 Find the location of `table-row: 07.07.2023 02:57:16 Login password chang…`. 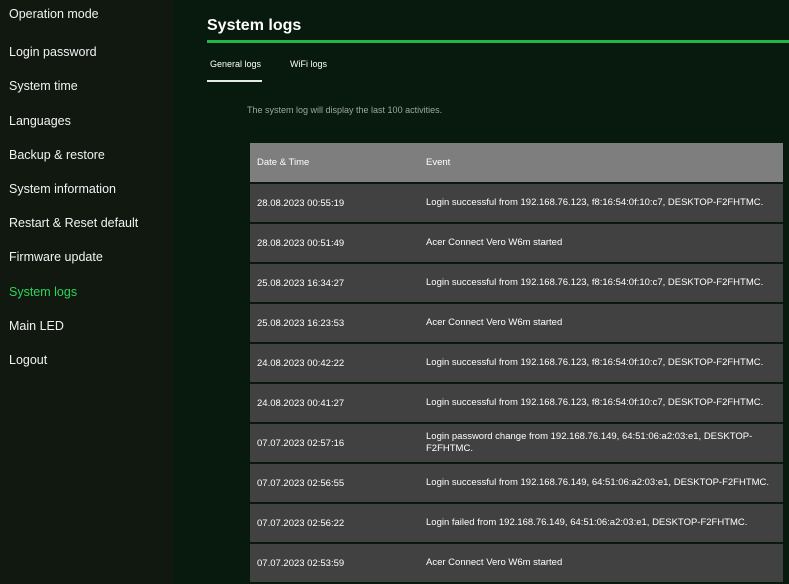

table-row: 07.07.2023 02:57:16 Login password chang… is located at coordinates (516, 443).